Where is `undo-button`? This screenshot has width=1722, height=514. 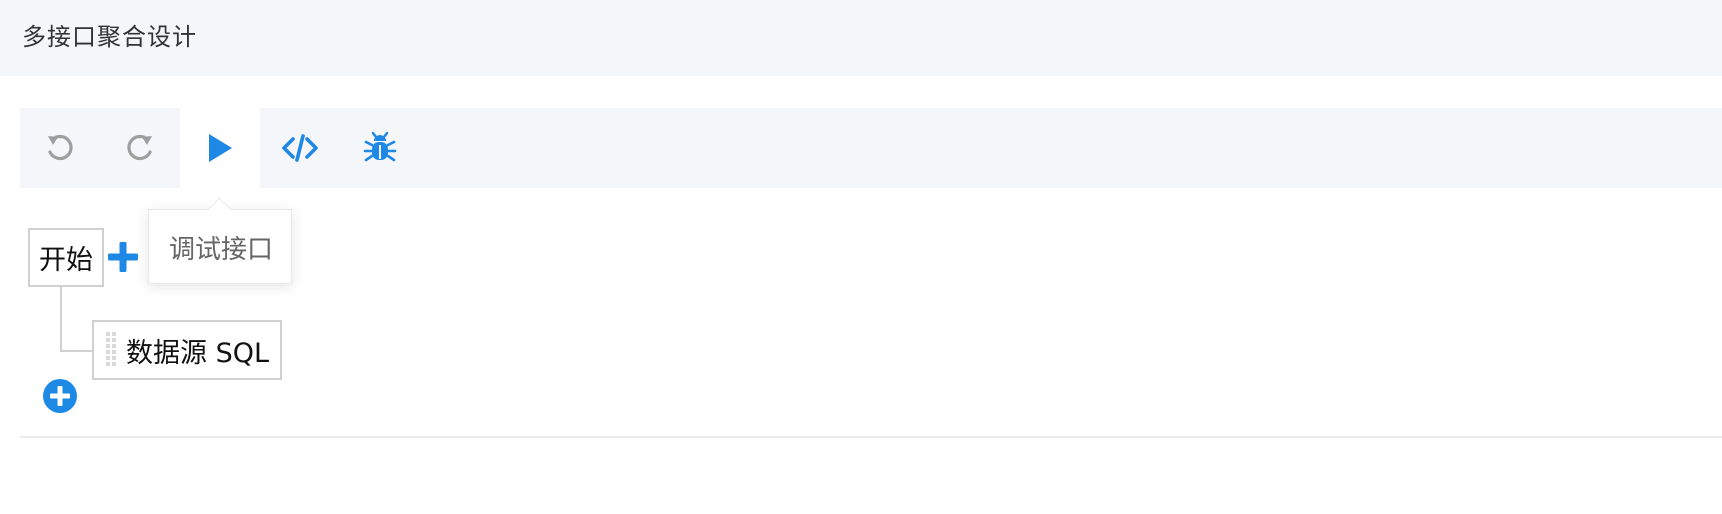
undo-button is located at coordinates (60, 148).